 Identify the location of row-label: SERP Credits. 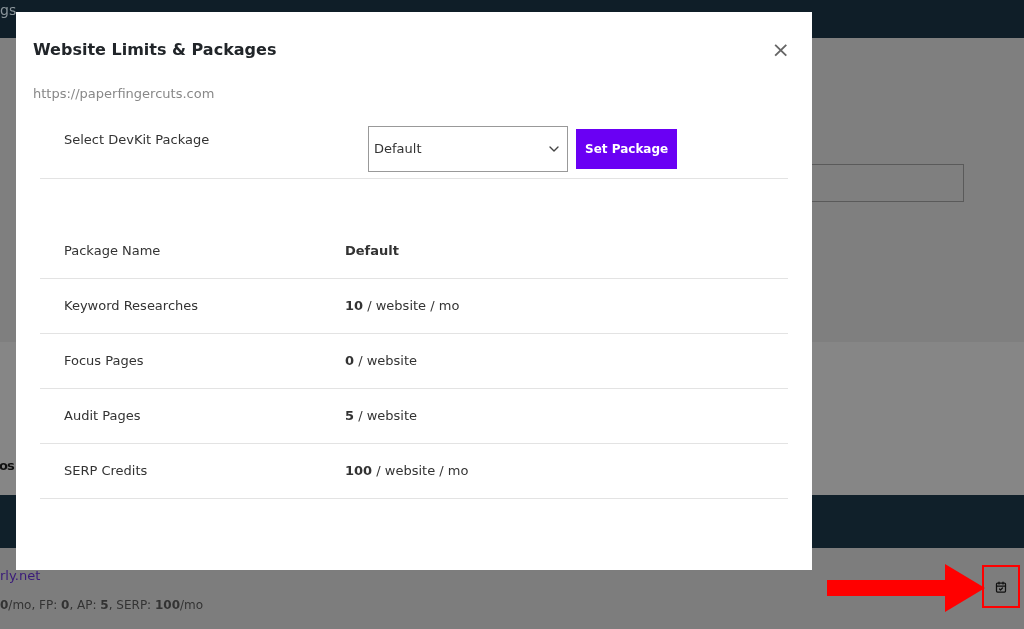
(106, 470).